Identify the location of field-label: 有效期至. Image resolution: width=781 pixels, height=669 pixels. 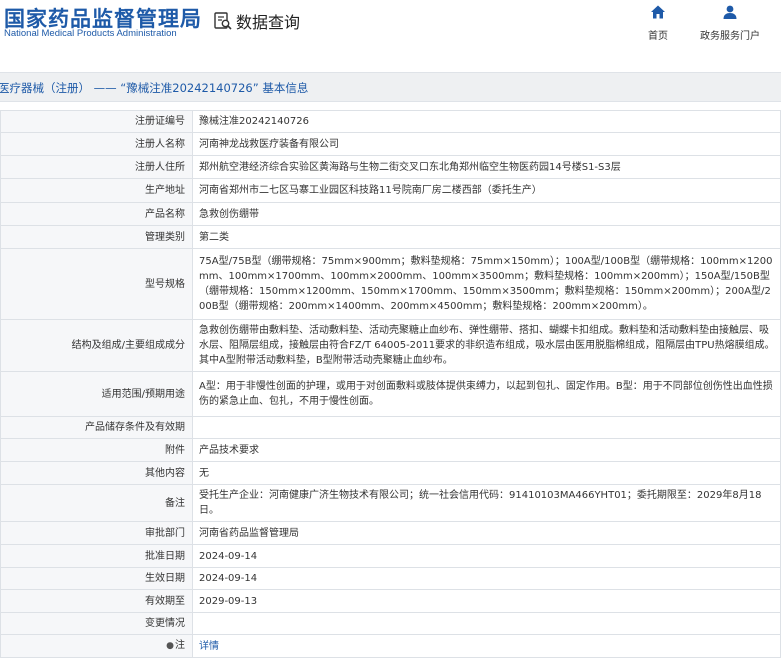
(96, 601).